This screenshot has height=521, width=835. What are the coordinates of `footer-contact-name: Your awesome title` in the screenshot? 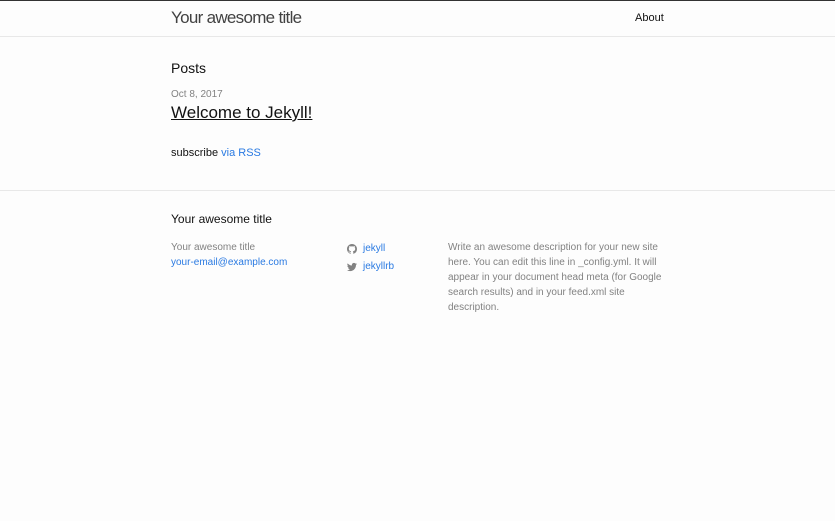 It's located at (213, 247).